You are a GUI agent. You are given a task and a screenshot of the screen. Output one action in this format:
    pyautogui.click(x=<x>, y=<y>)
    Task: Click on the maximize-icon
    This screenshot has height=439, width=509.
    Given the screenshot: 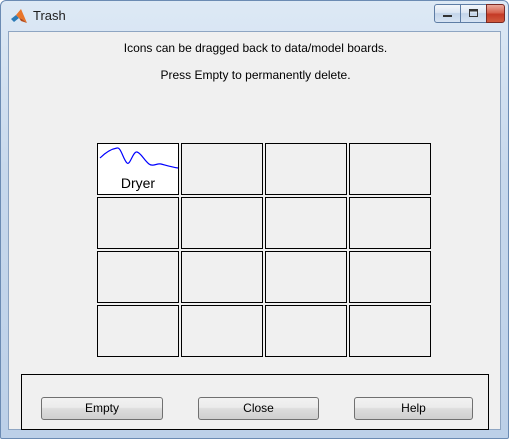 What is the action you would take?
    pyautogui.click(x=473, y=13)
    